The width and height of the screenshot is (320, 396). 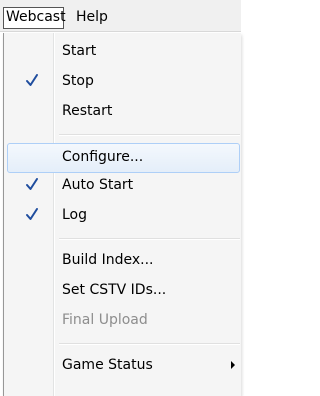 I want to click on menu-item-game-status: Game Status, so click(x=123, y=366).